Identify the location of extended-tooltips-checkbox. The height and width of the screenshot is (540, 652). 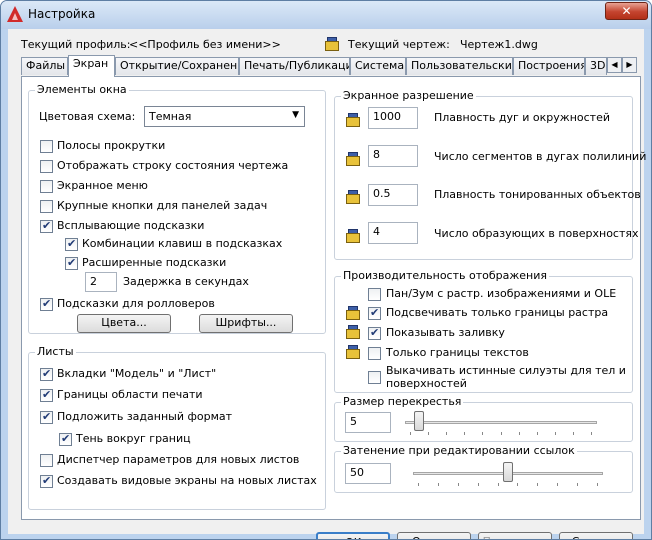
(71, 263).